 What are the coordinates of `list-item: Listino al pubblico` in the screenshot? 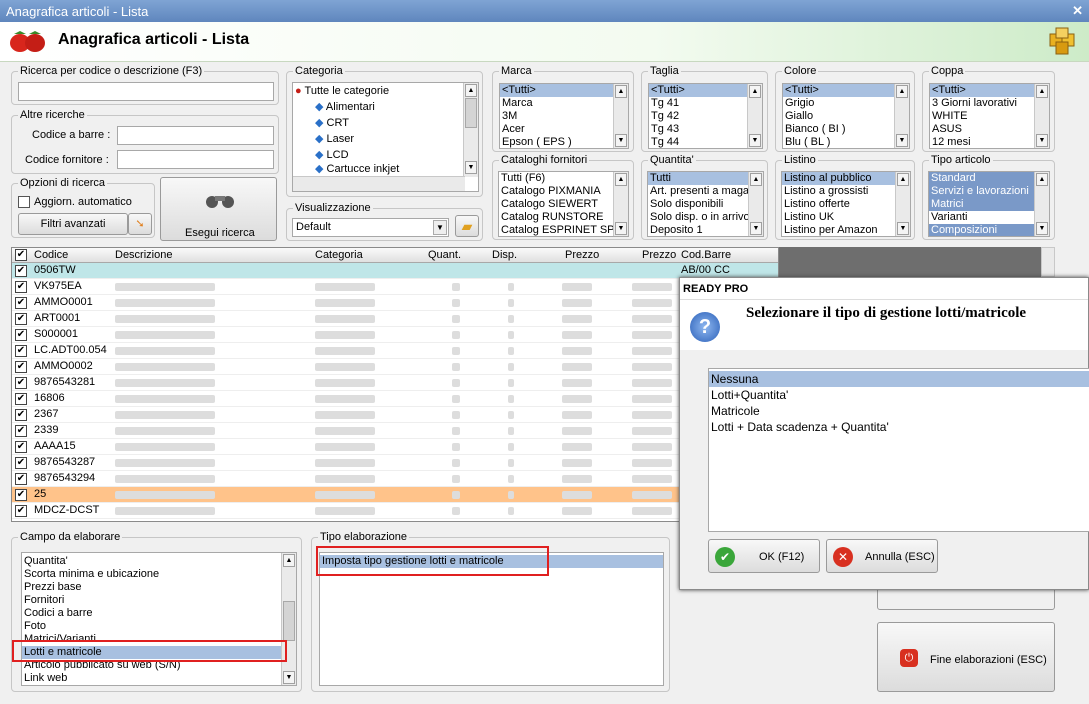 It's located at (846, 178).